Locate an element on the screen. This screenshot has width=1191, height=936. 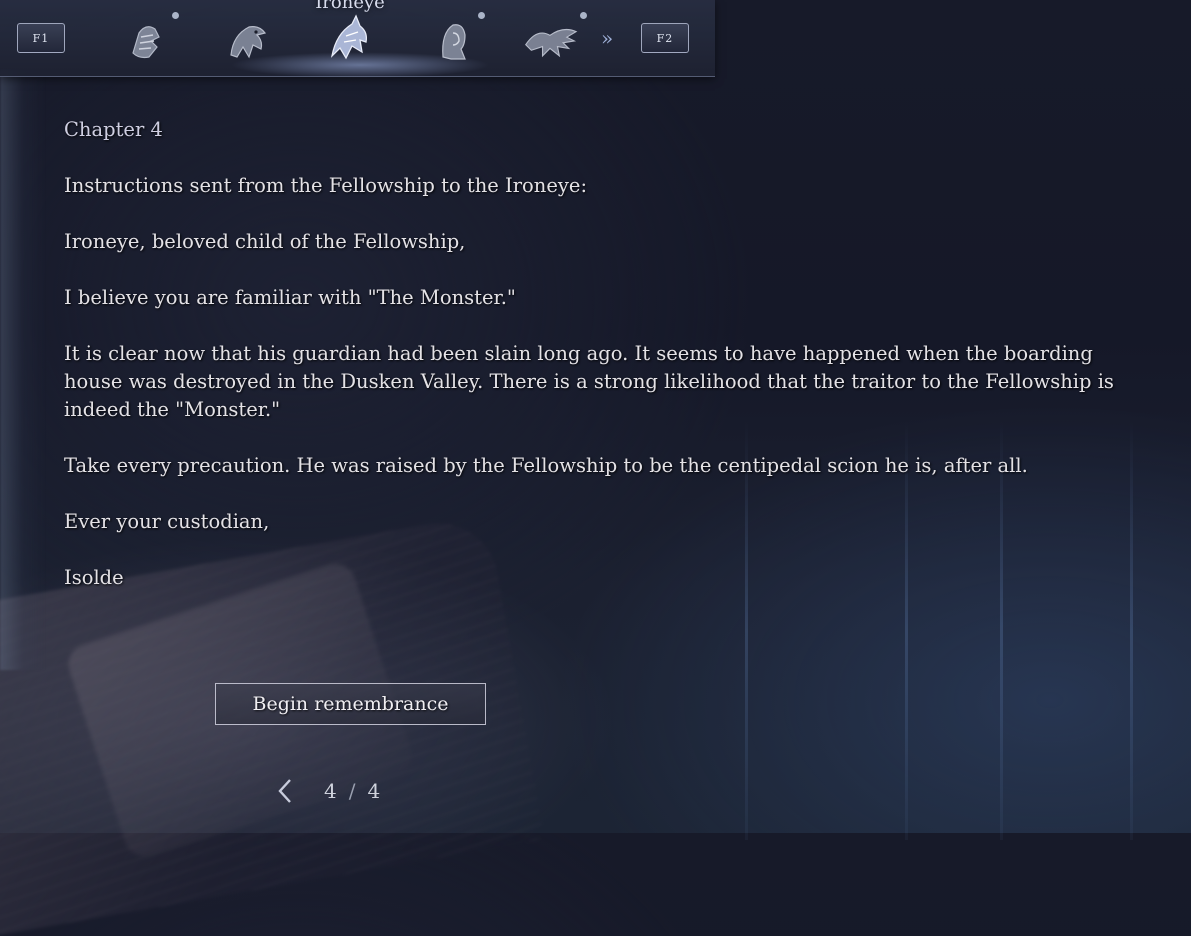
ironeye-bird-icon is located at coordinates (349, 37).